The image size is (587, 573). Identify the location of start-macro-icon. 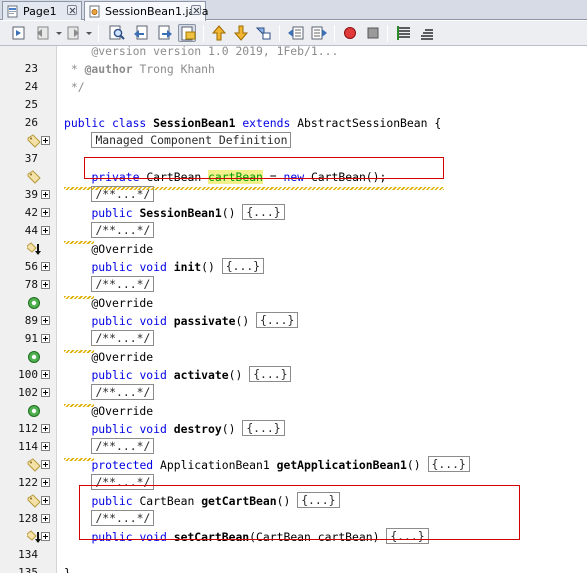
(350, 33).